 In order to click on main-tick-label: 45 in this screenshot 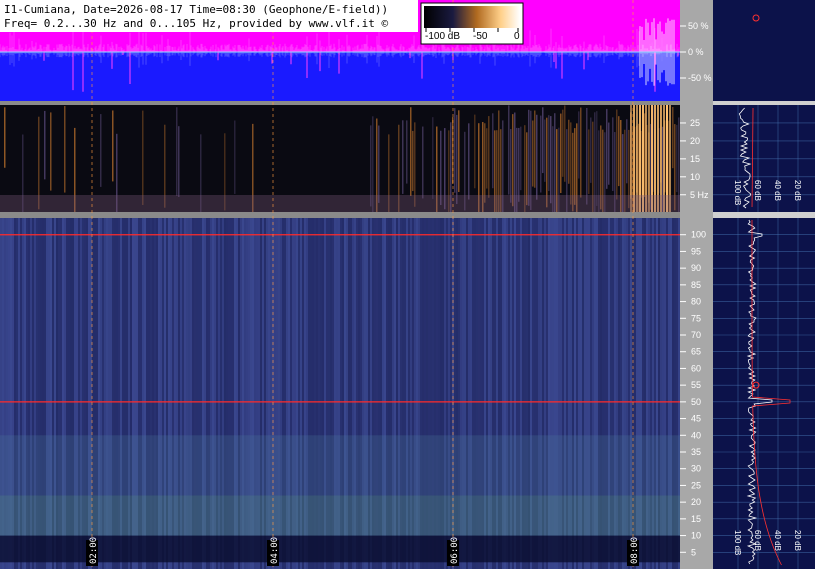, I will do `click(696, 419)`.